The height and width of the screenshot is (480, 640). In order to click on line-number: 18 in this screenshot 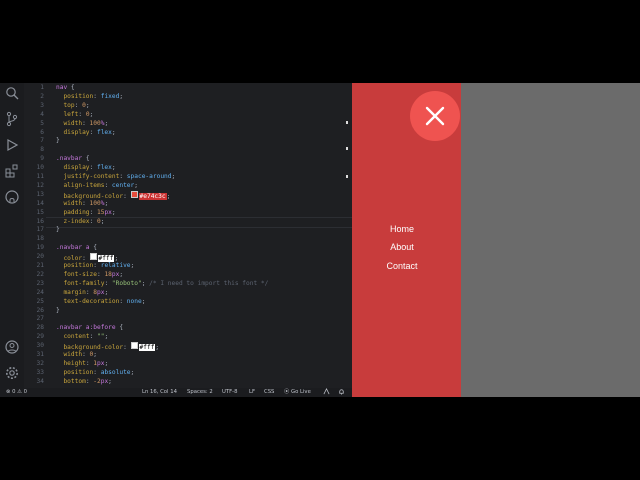, I will do `click(40, 239)`.